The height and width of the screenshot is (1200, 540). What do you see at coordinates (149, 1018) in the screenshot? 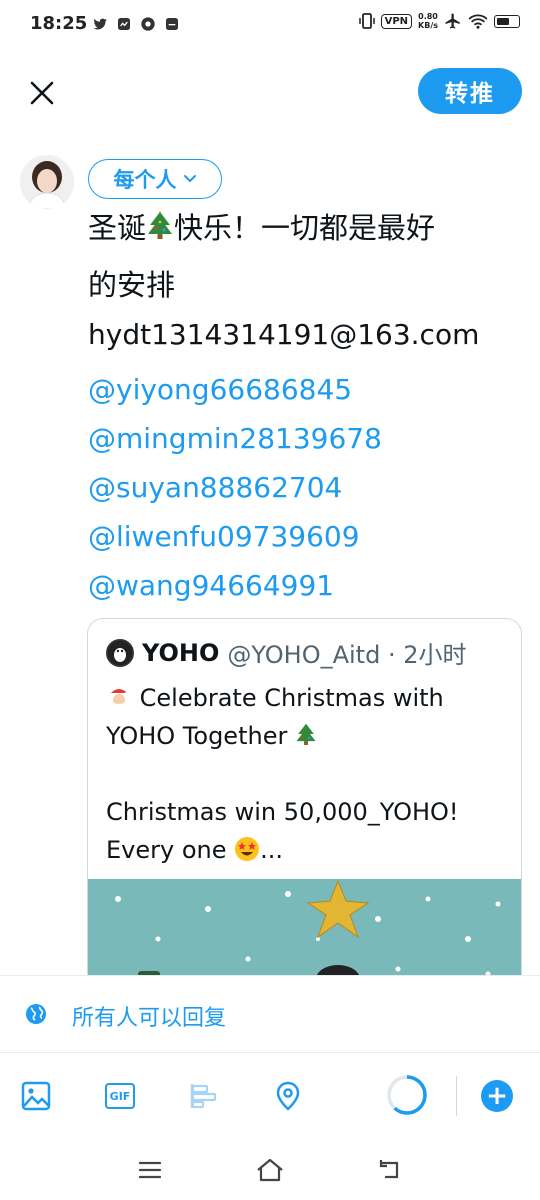
I see `reply-setting-label: 所有人可以回复` at bounding box center [149, 1018].